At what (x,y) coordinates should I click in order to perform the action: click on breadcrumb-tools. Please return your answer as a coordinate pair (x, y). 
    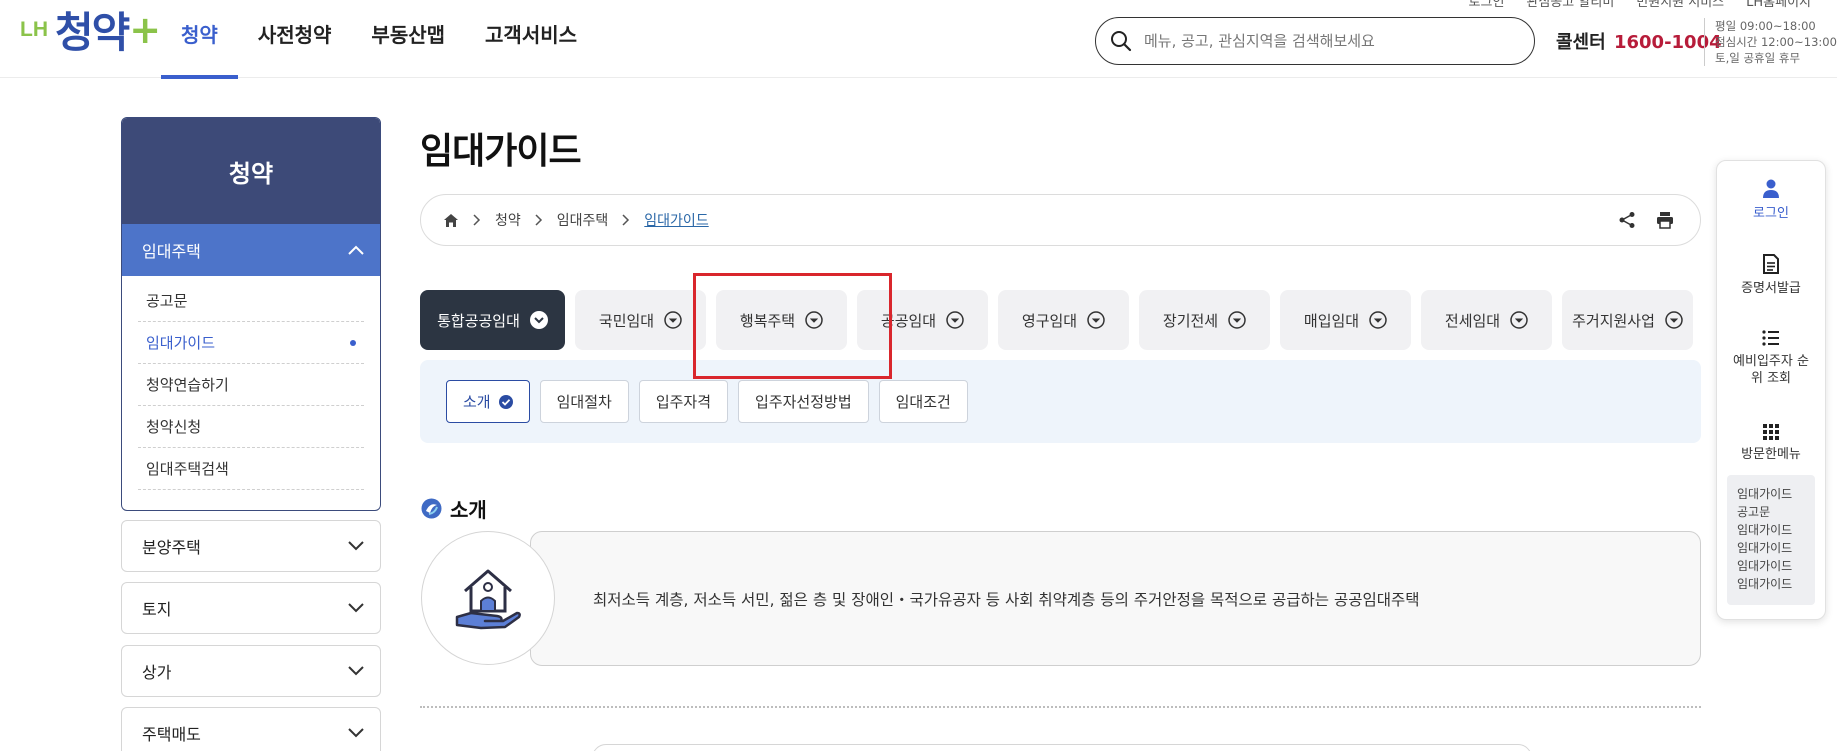
    Looking at the image, I should click on (1646, 220).